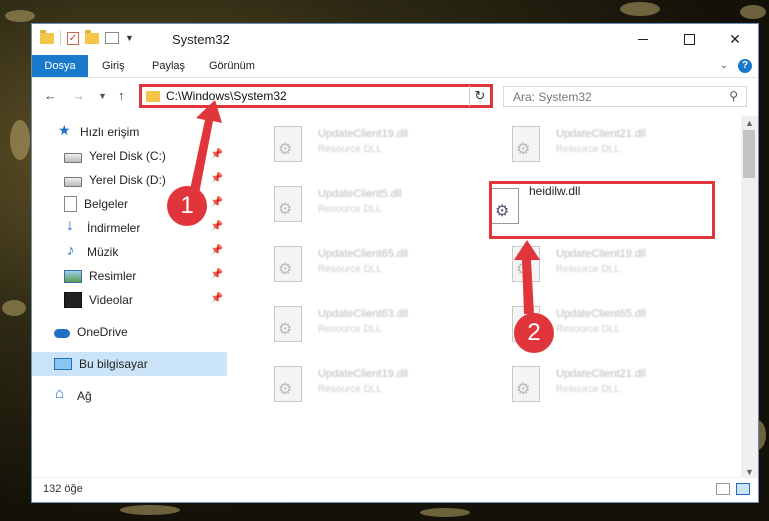  I want to click on quick-access-toolbar: ✓ ▼, so click(87, 37).